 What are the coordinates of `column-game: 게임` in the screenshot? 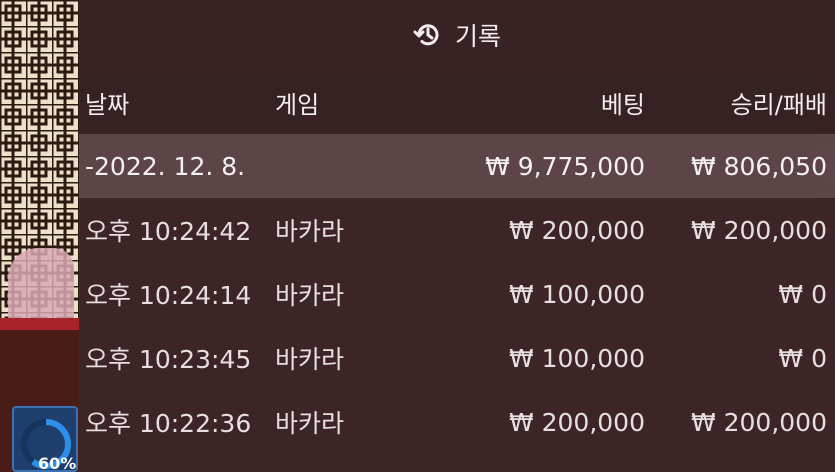 It's located at (297, 104).